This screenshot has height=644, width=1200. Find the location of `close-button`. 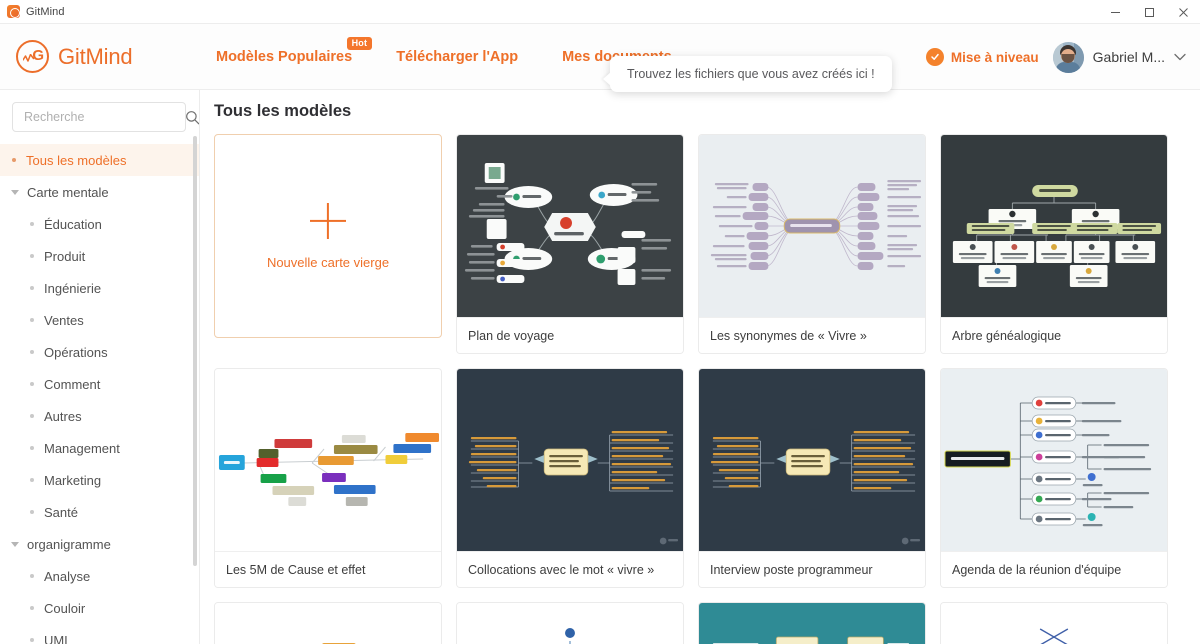

close-button is located at coordinates (1183, 12).